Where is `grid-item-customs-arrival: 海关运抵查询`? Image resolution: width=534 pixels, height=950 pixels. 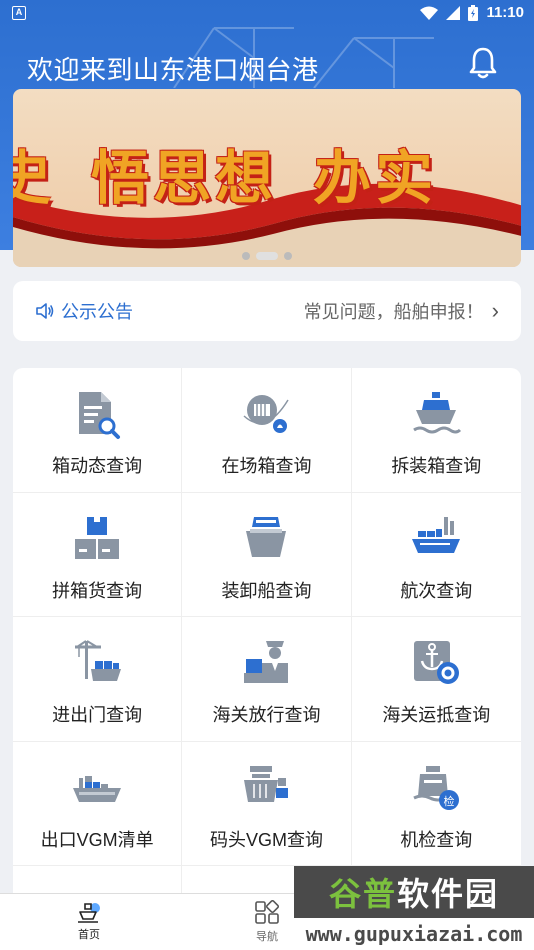 grid-item-customs-arrival: 海关运抵查询 is located at coordinates (436, 679).